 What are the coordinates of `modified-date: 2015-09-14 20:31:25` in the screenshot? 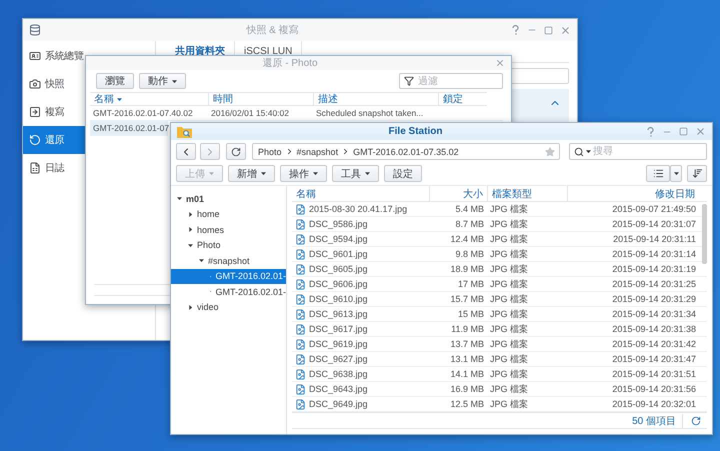 It's located at (654, 284).